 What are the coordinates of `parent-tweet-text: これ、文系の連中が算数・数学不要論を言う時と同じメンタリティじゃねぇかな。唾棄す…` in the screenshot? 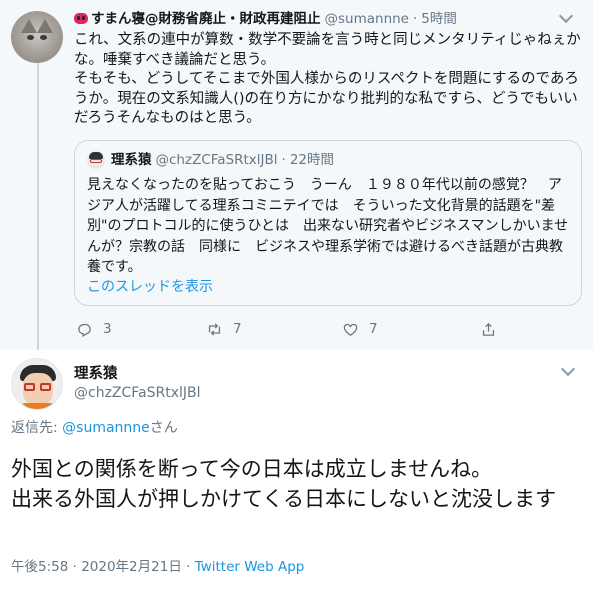 It's located at (327, 79).